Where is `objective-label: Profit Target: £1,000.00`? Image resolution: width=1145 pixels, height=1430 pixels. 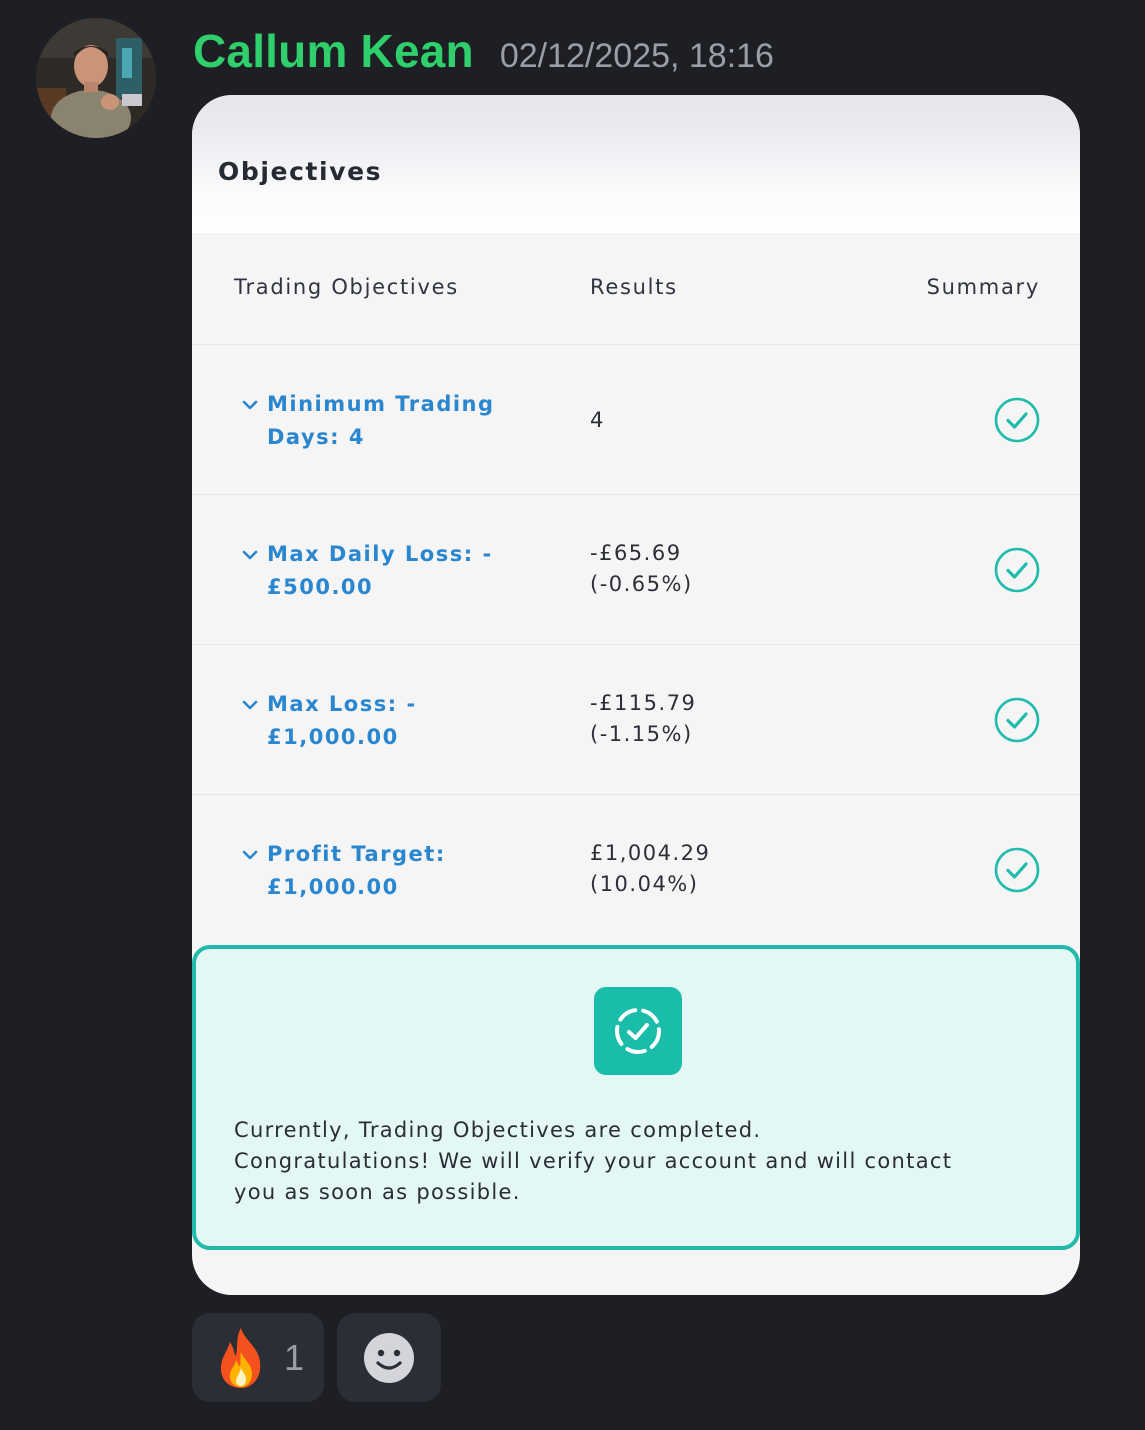 objective-label: Profit Target: £1,000.00 is located at coordinates (387, 871).